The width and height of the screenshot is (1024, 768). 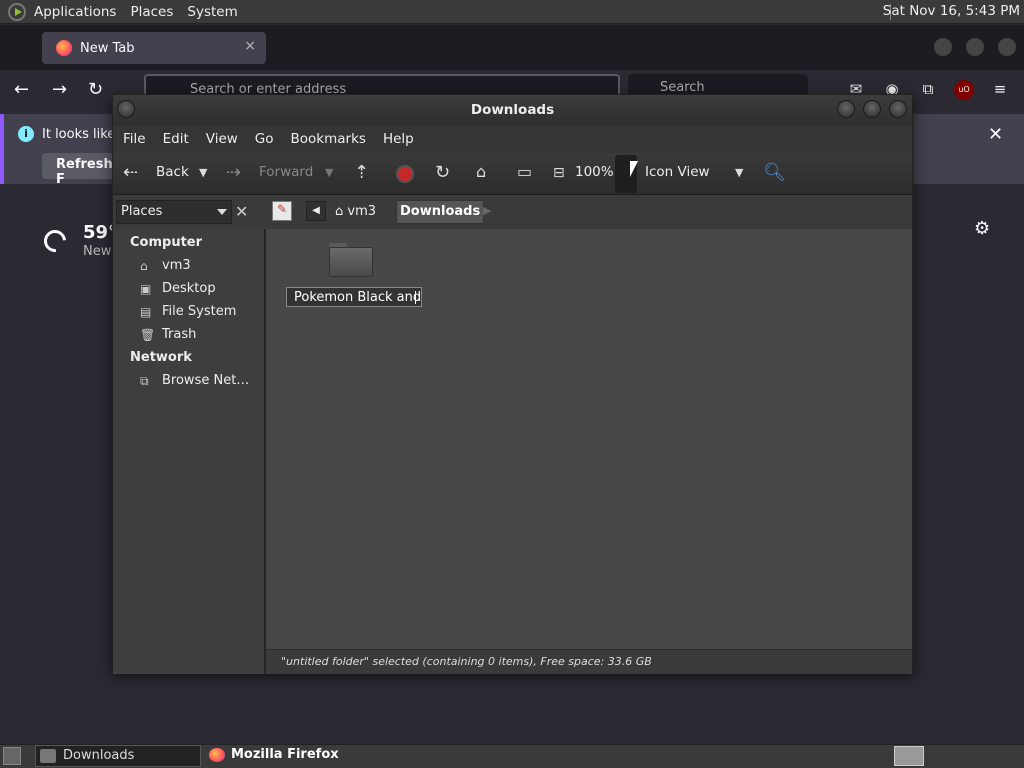 What do you see at coordinates (199, 311) in the screenshot?
I see `sidebar-item-file-system: File System` at bounding box center [199, 311].